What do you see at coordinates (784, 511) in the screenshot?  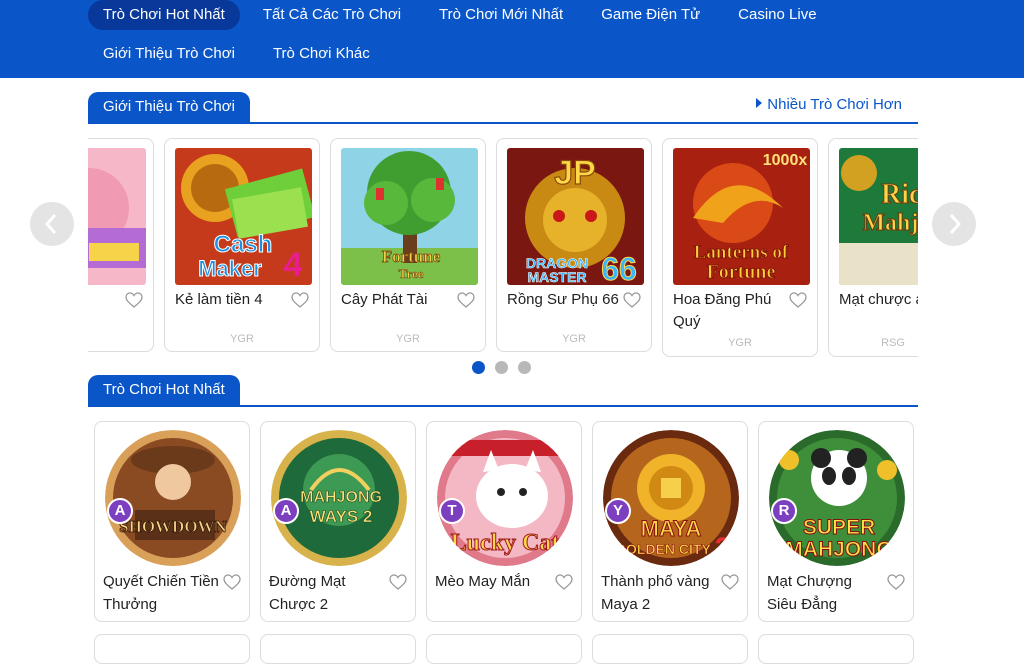 I see `provider-badge: R` at bounding box center [784, 511].